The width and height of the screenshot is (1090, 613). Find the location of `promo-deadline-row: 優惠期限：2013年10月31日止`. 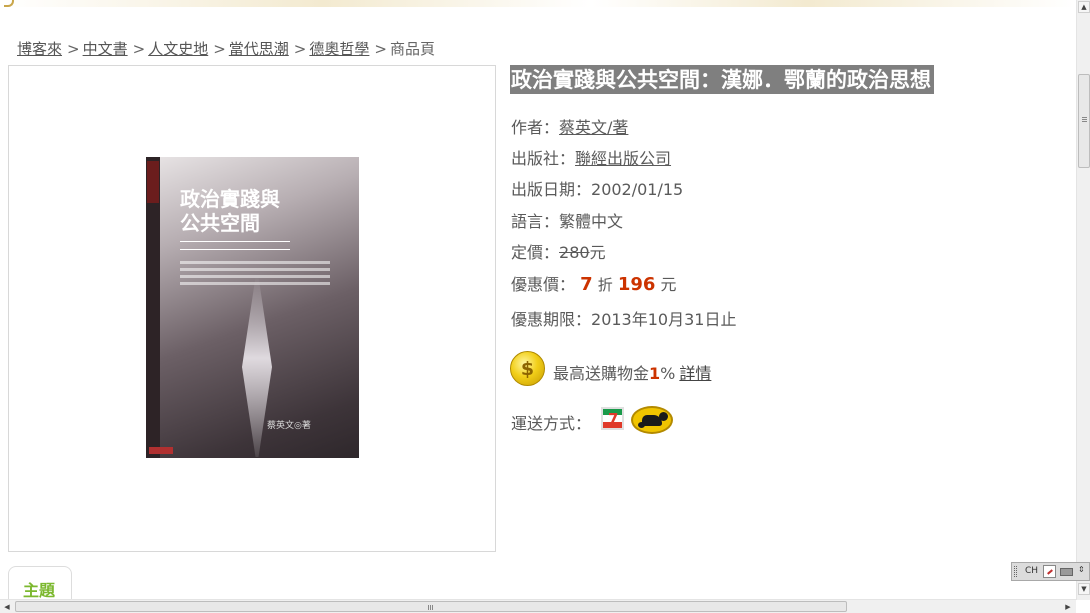

promo-deadline-row: 優惠期限：2013年10月31日止 is located at coordinates (623, 318).